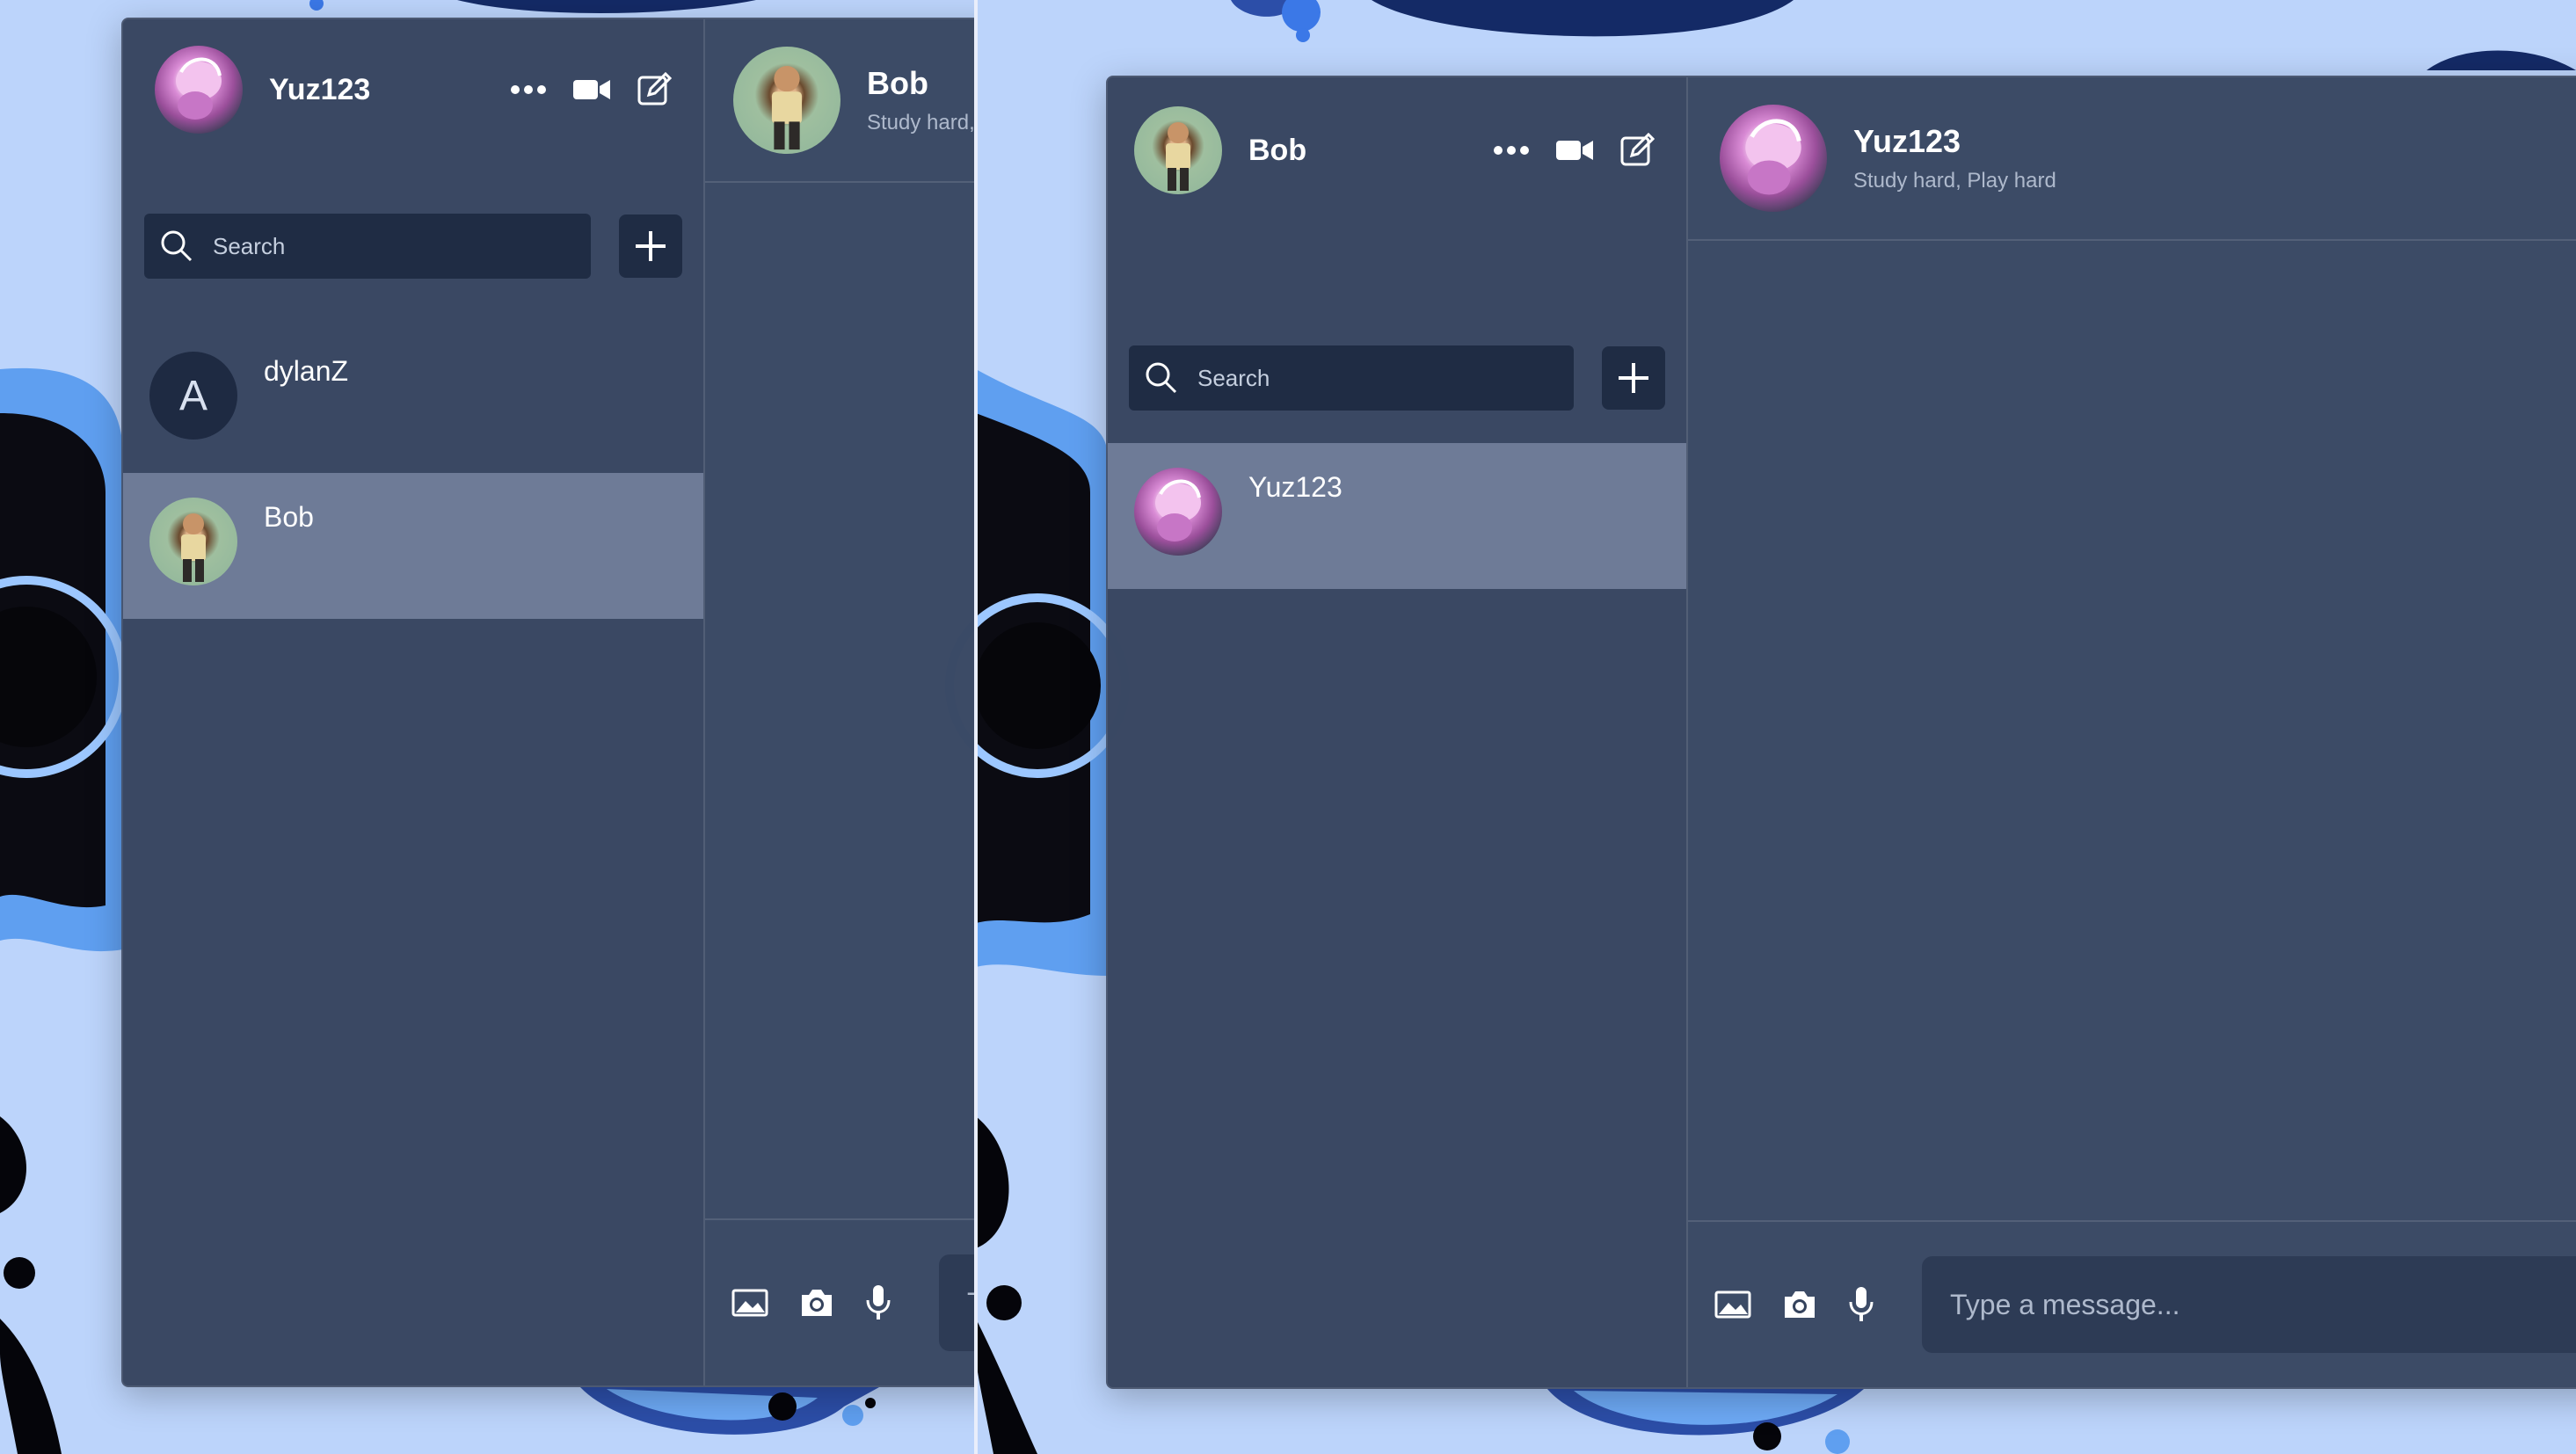 The height and width of the screenshot is (1454, 2576). I want to click on split-divider, so click(976, 727).